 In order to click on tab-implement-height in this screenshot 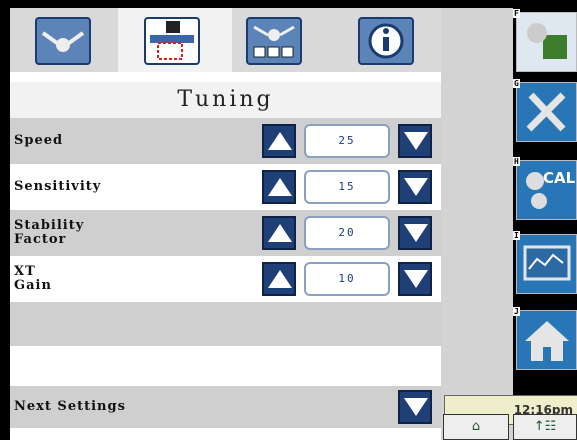, I will do `click(175, 40)`.